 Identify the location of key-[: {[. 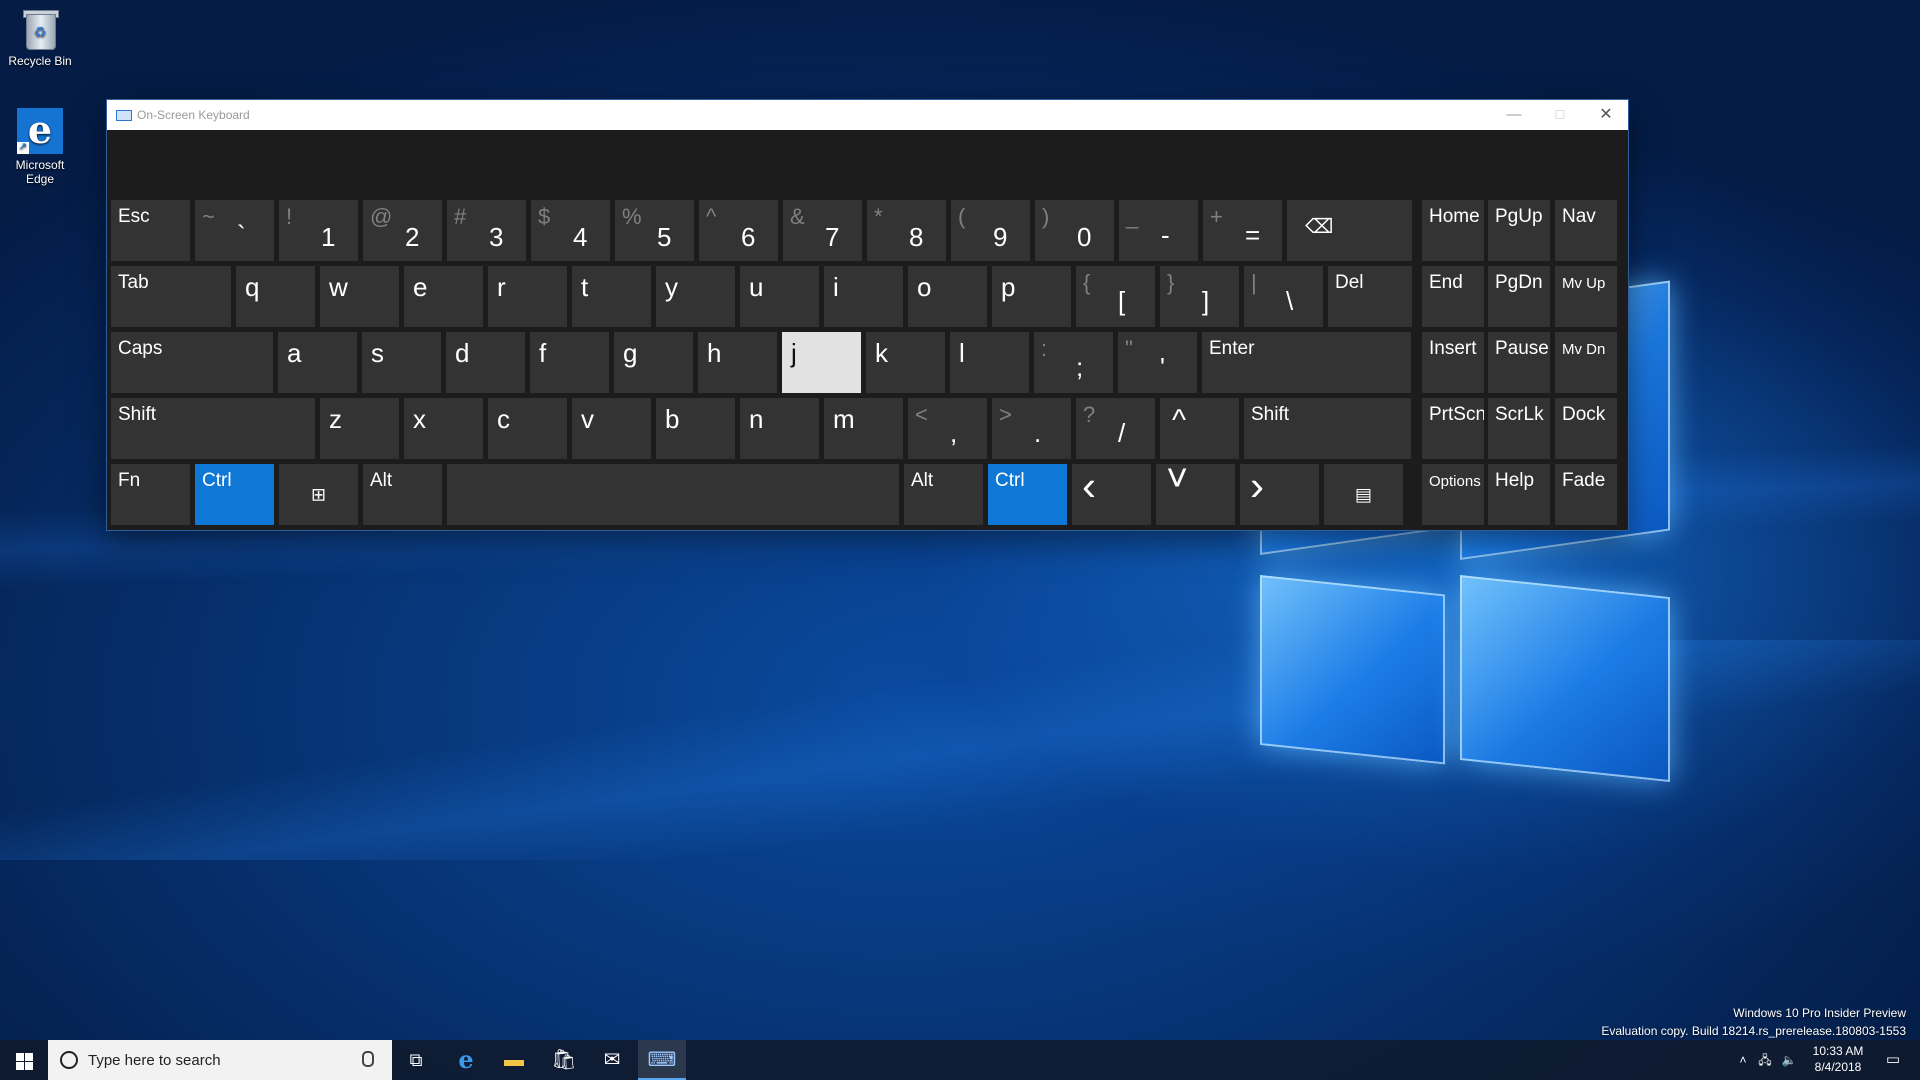
(1115, 296).